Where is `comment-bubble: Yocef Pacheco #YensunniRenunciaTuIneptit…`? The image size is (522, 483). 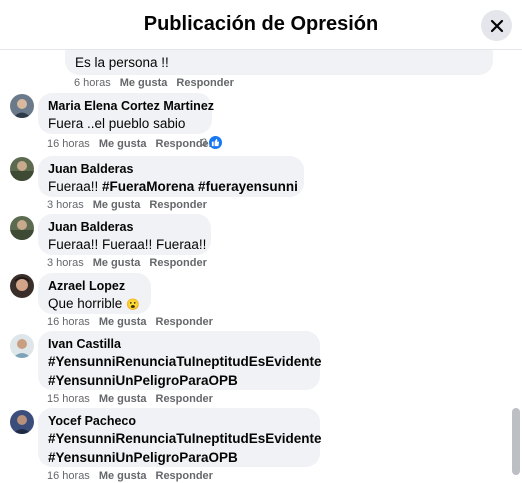
comment-bubble: Yocef Pacheco #YensunniRenunciaTuIneptit… is located at coordinates (180, 437).